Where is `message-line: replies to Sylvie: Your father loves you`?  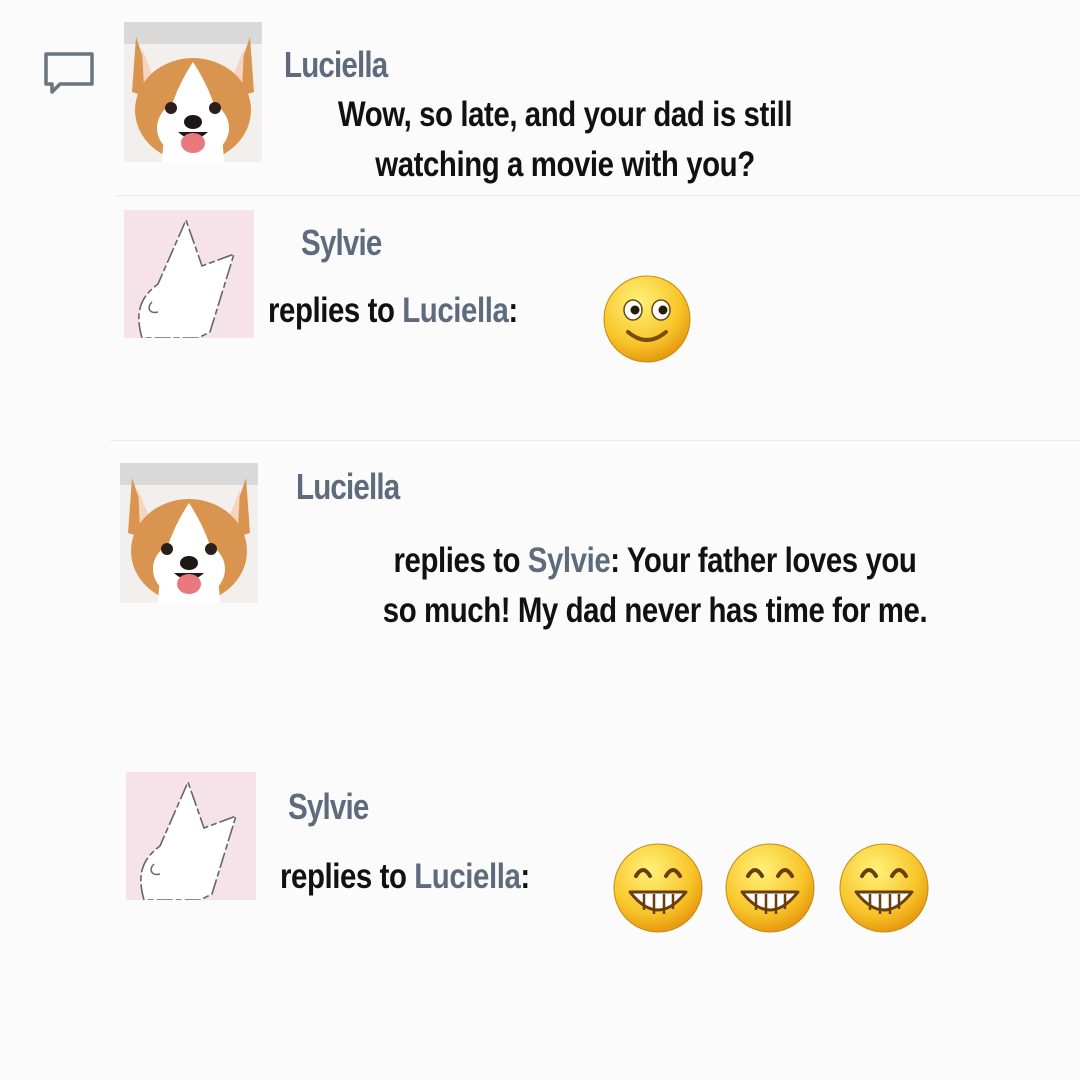 message-line: replies to Sylvie: Your father loves you is located at coordinates (654, 561).